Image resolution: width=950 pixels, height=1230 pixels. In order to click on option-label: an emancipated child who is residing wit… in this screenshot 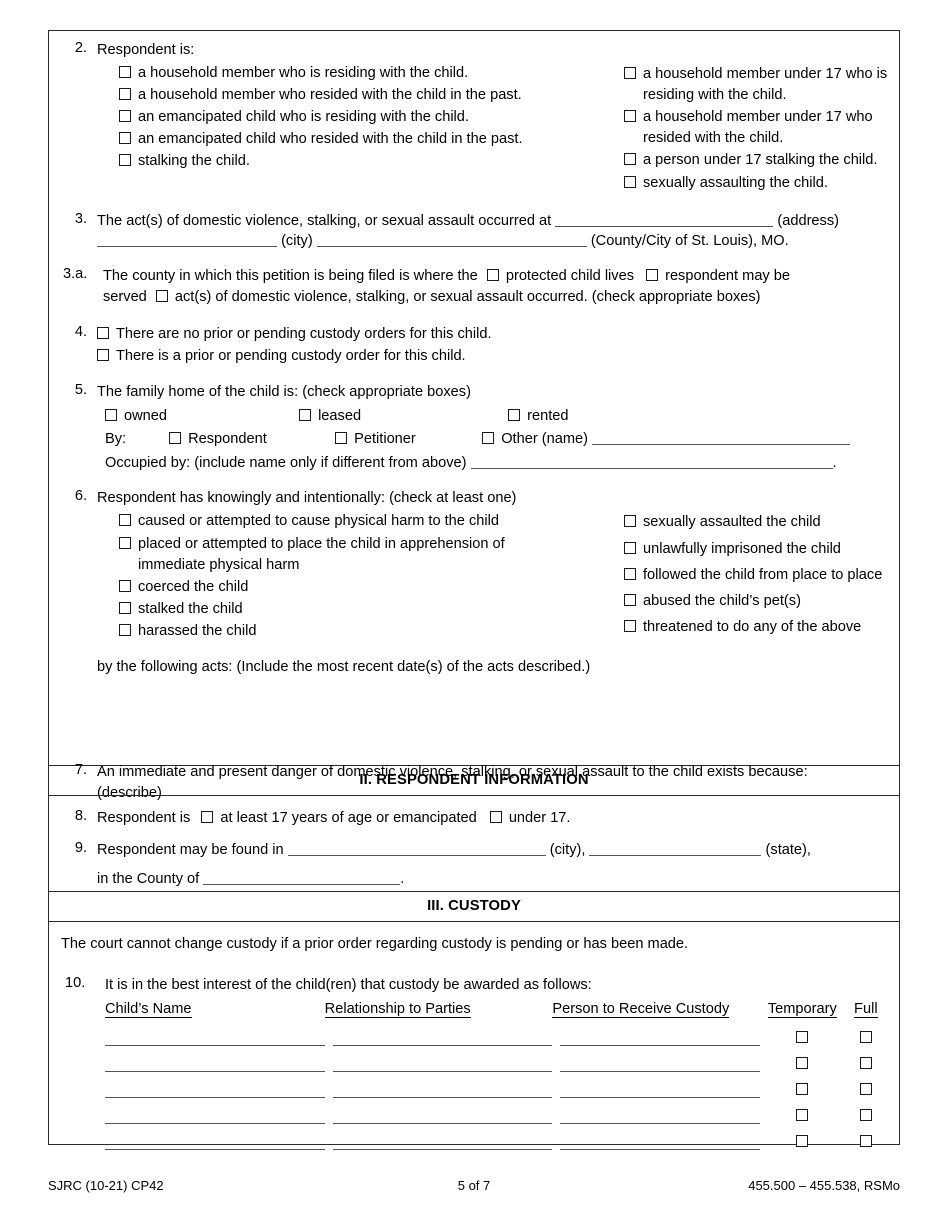, I will do `click(303, 117)`.